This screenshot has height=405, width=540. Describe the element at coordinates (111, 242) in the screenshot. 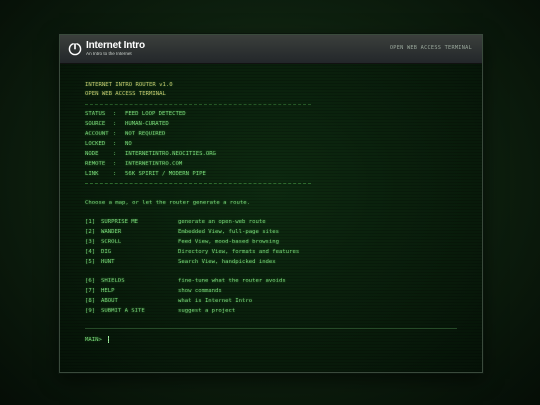

I see `menu-item-label: SCROLL` at that location.